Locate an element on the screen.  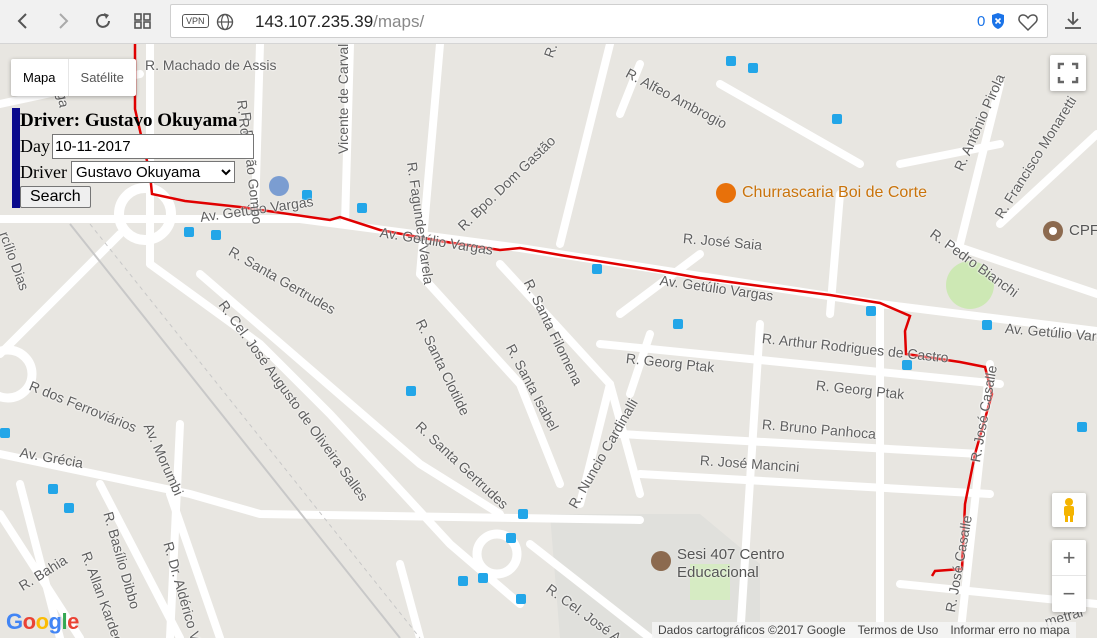
url-text: 143.107.235.39/maps/ is located at coordinates (339, 22).